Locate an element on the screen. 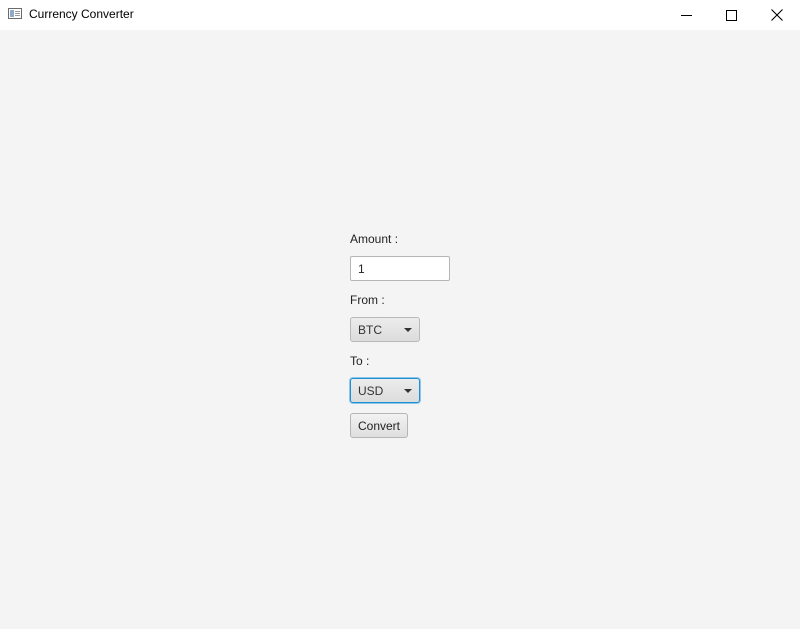 The height and width of the screenshot is (629, 800). from-currency-value: BTC is located at coordinates (370, 330).